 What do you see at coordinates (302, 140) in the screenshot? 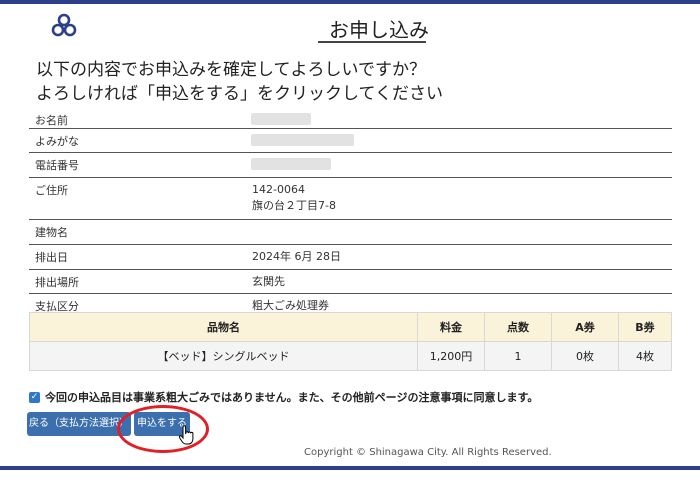
I see `kana-redacted` at bounding box center [302, 140].